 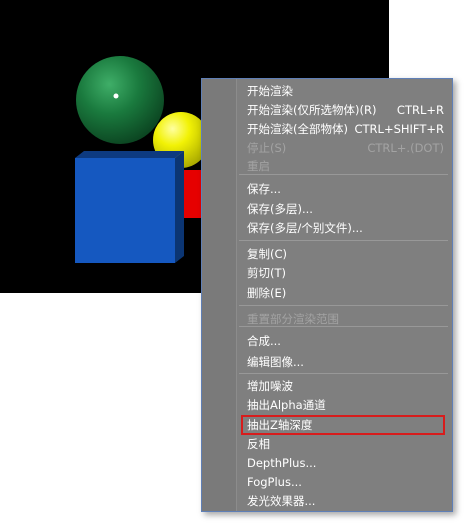 I want to click on menu-item: 开始渲染(仅所选物体)(R) CTRL+R, so click(x=345, y=110).